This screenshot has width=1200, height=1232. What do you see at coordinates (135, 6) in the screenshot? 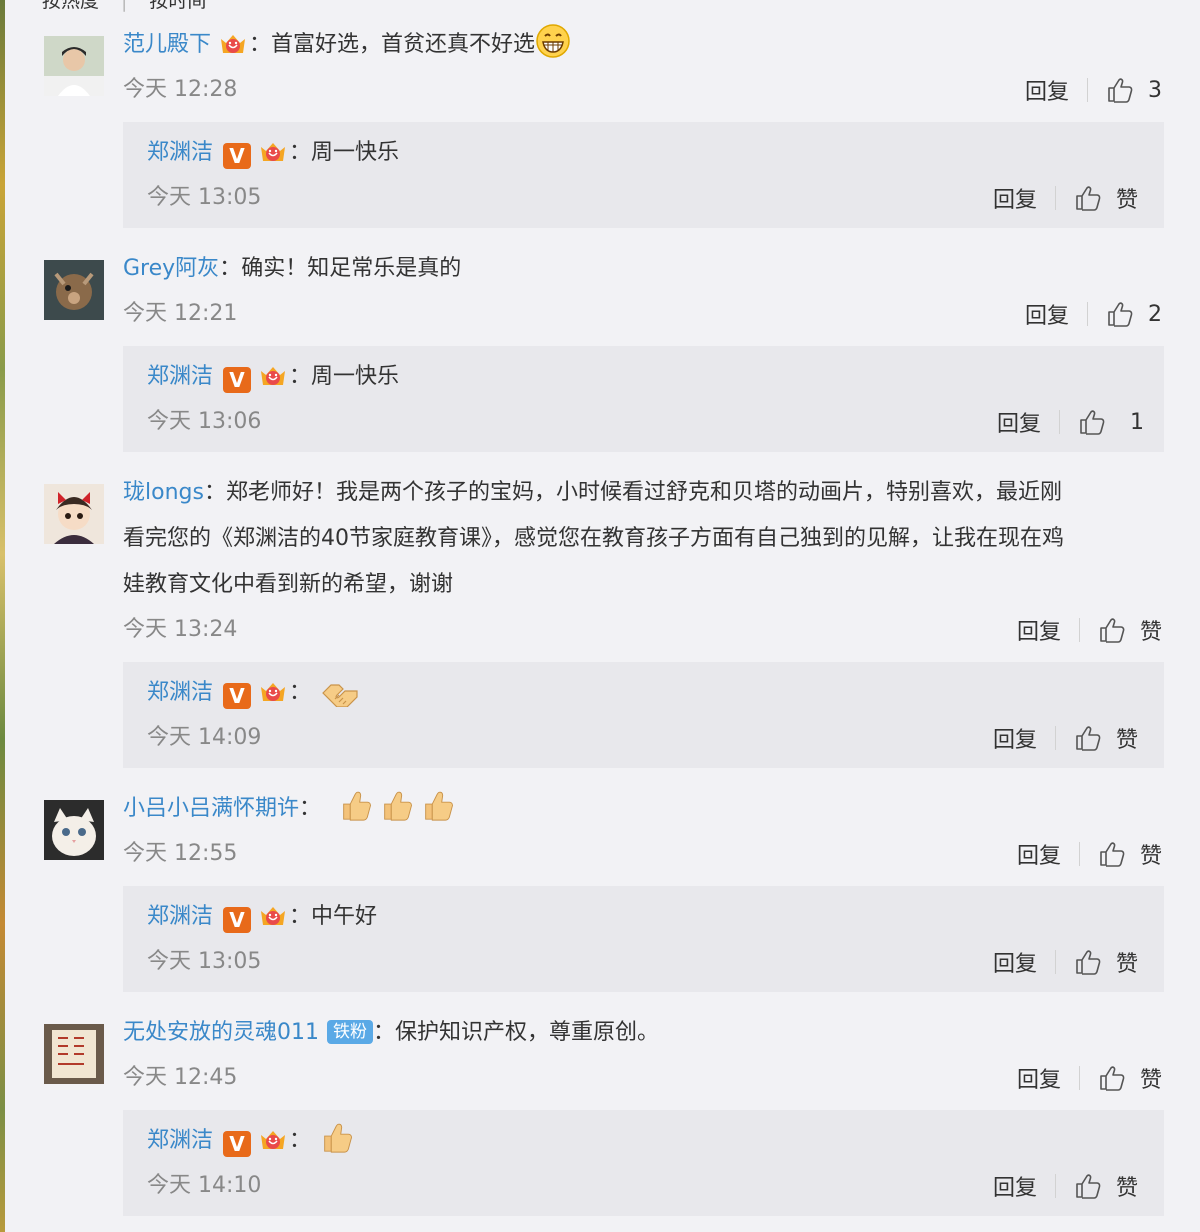
I see `sort-tabs: 按热度 | 按时间` at bounding box center [135, 6].